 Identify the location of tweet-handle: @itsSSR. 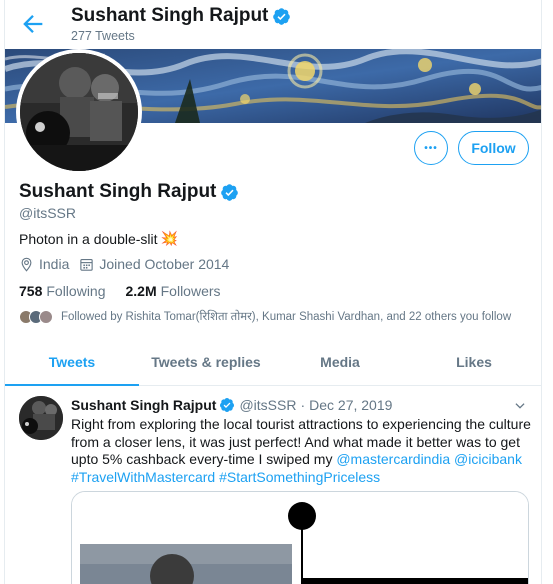
(268, 405).